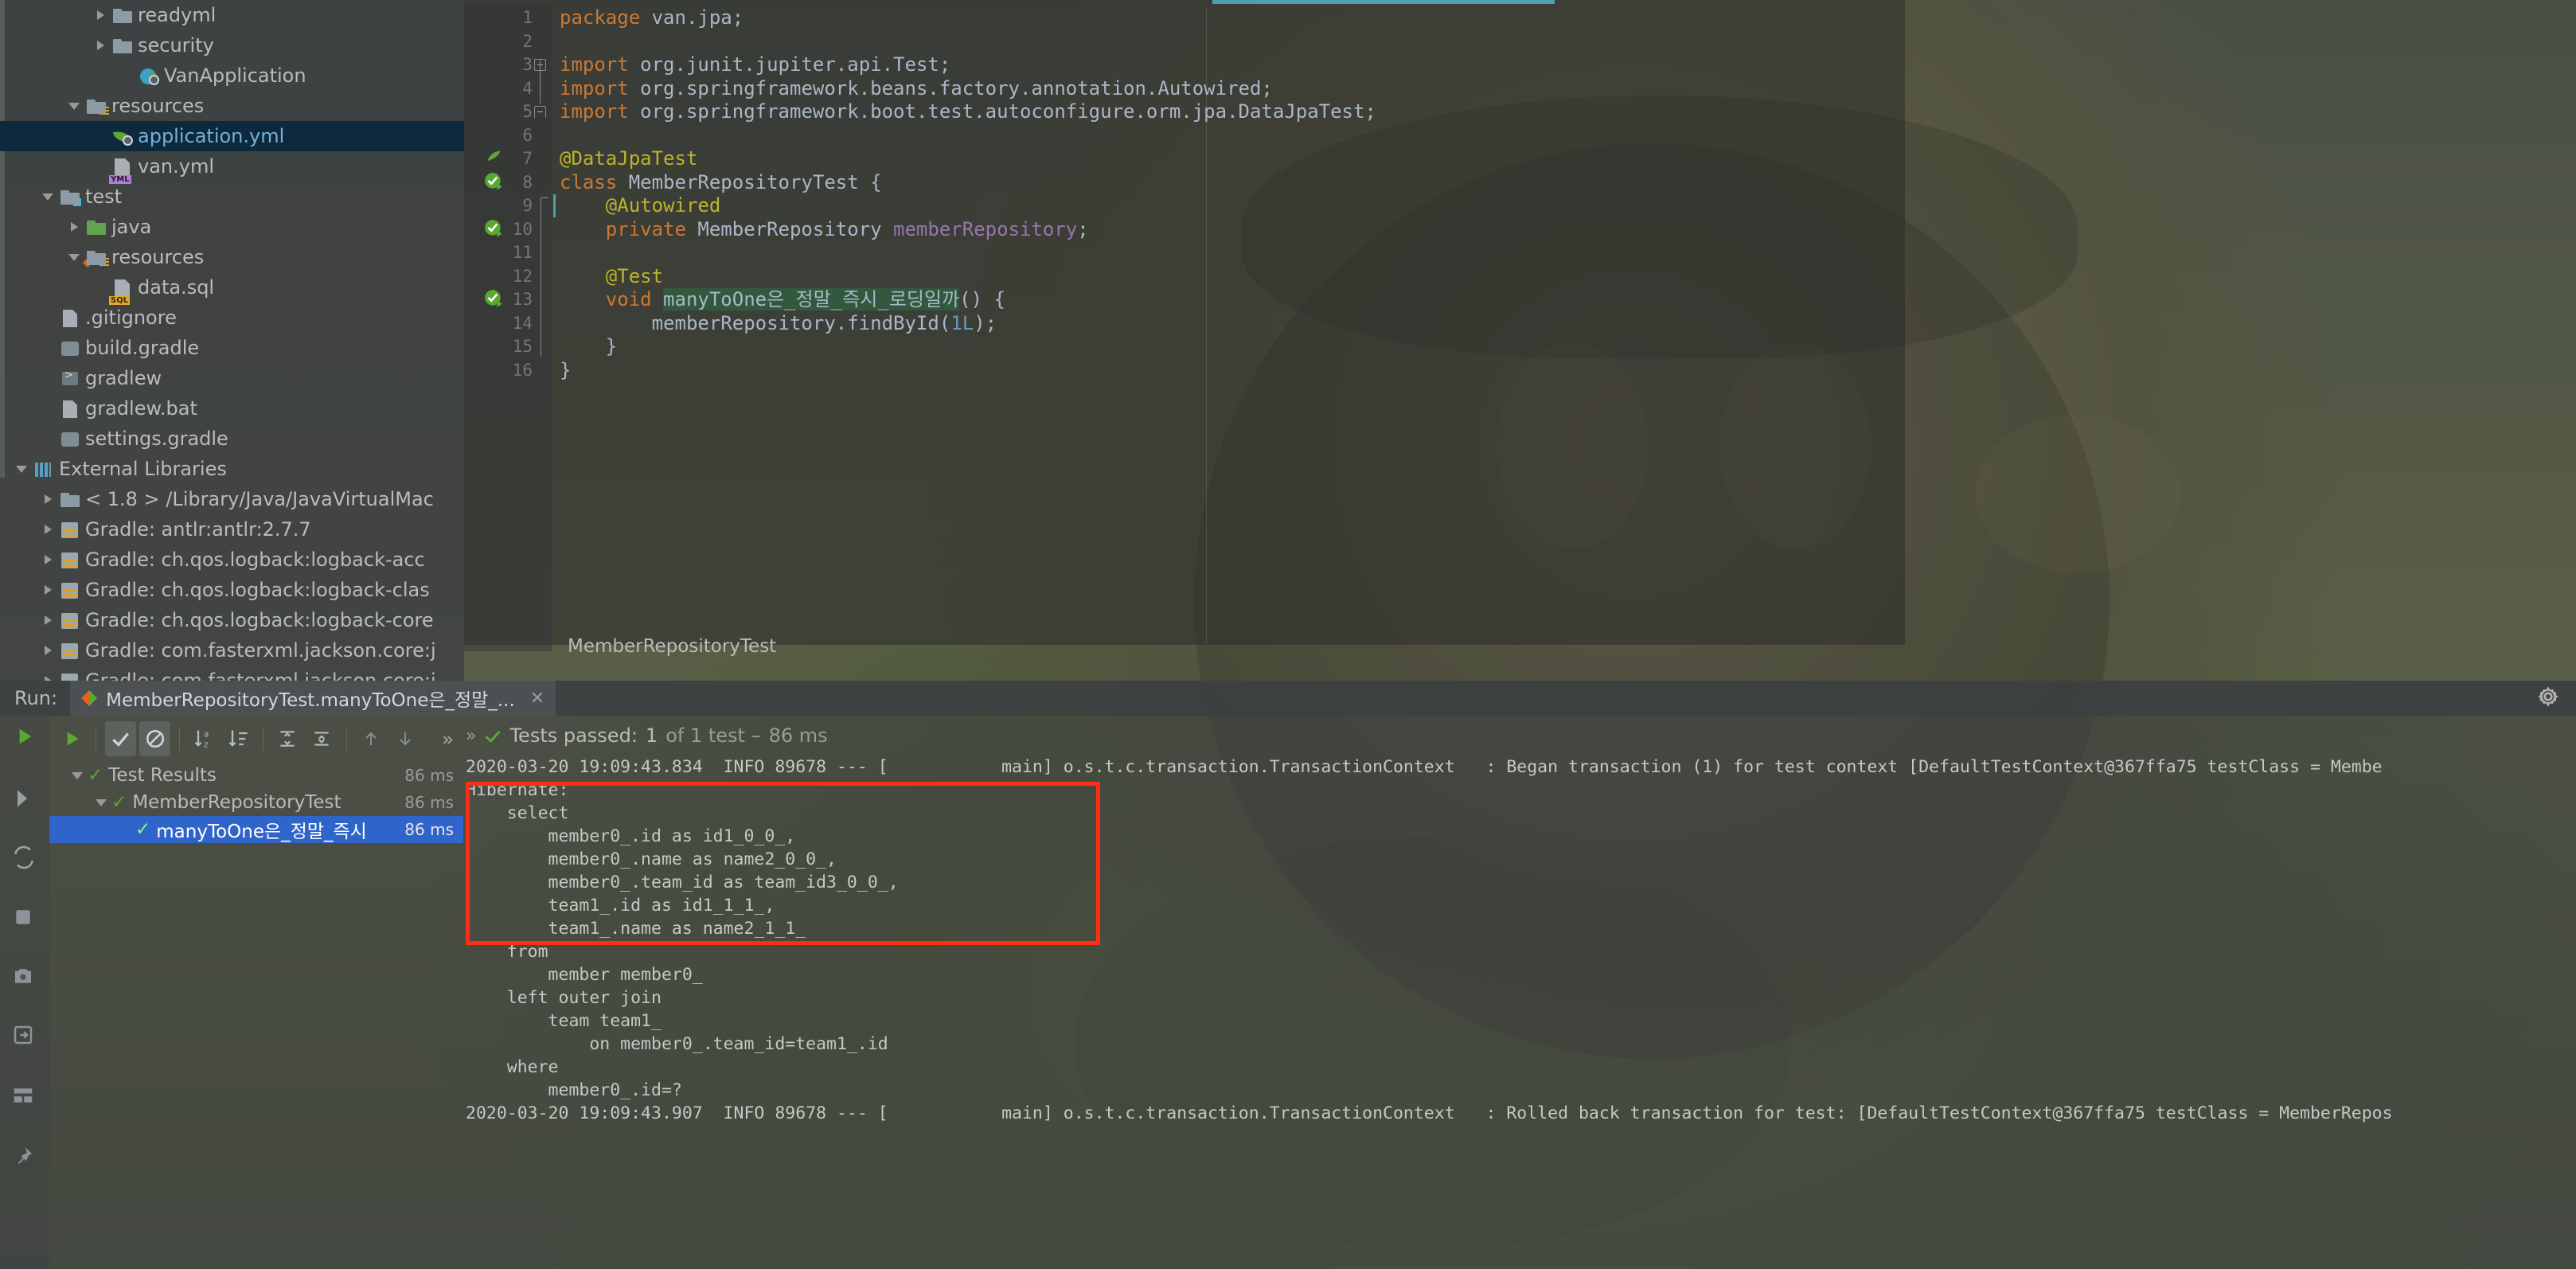  Describe the element at coordinates (256, 775) in the screenshot. I see `test-tree-row: ✓ Test Results 86 ms` at that location.